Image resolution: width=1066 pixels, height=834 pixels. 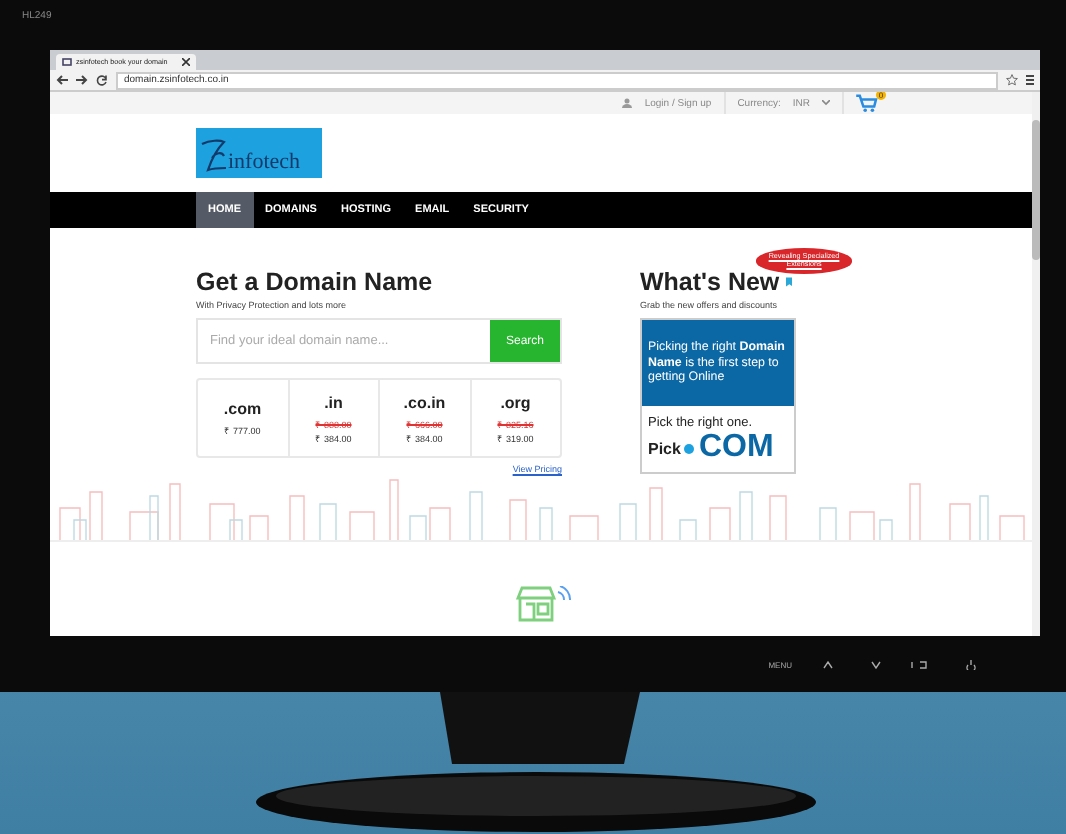 I want to click on menu-icon, so click(x=1030, y=80).